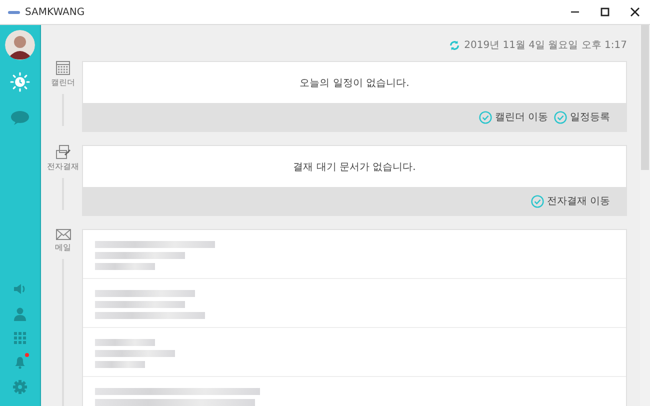  Describe the element at coordinates (454, 45) in the screenshot. I see `refresh-icon` at that location.